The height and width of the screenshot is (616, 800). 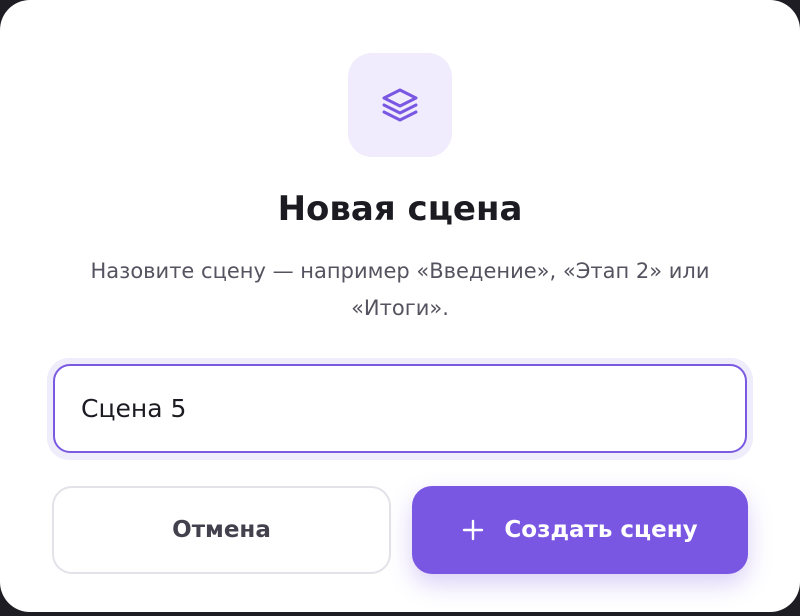 I want to click on dialog-icon-tile, so click(x=400, y=105).